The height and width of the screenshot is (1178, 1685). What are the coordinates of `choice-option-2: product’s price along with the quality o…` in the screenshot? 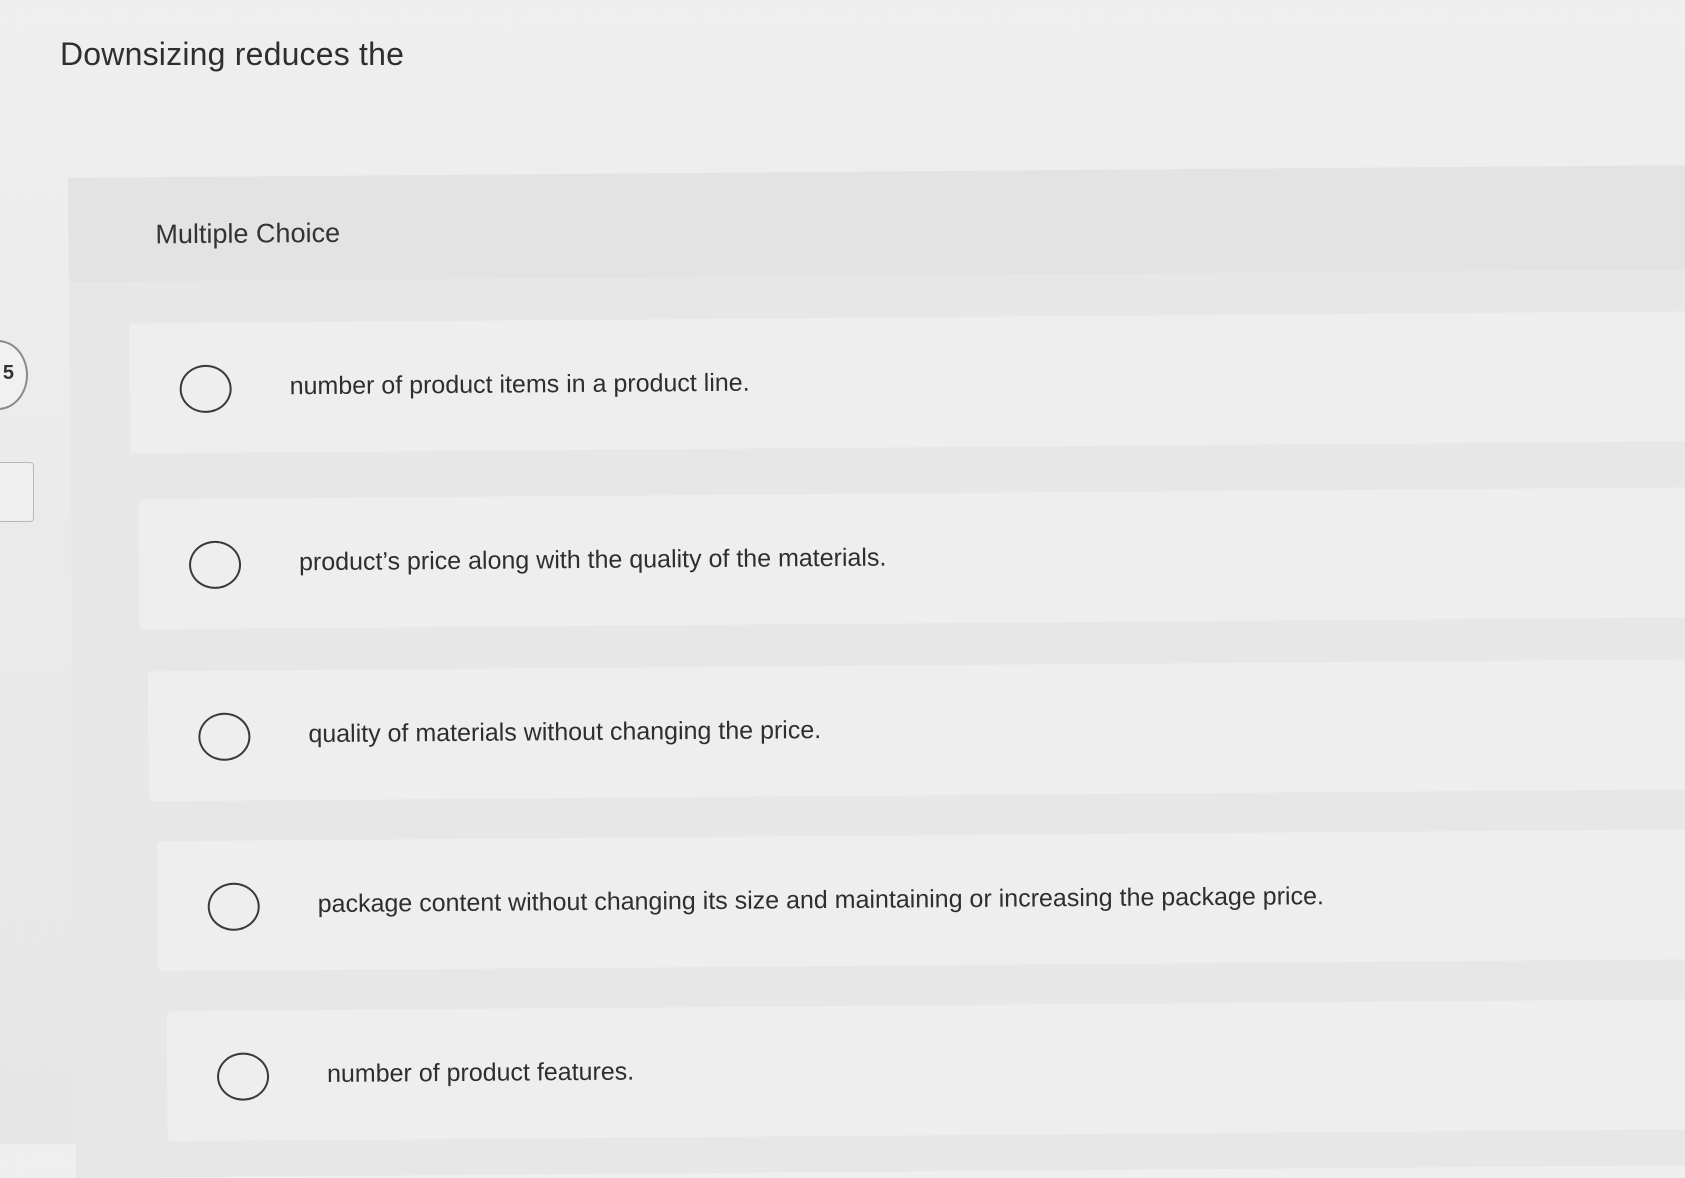 It's located at (911, 558).